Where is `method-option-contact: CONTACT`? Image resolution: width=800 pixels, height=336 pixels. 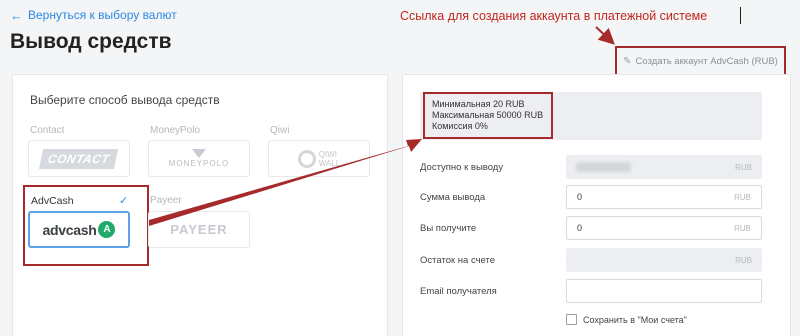
method-option-contact: CONTACT is located at coordinates (79, 158).